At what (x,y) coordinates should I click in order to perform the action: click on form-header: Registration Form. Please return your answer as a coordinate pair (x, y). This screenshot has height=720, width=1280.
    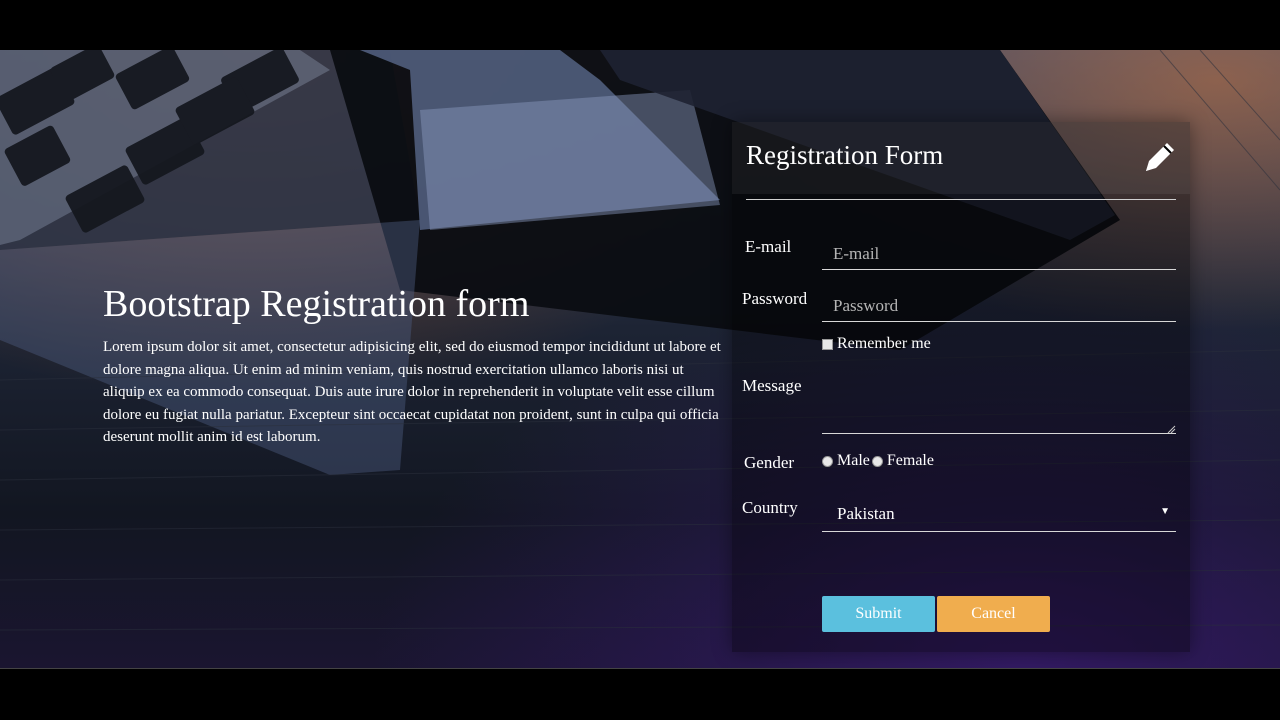
    Looking at the image, I should click on (961, 158).